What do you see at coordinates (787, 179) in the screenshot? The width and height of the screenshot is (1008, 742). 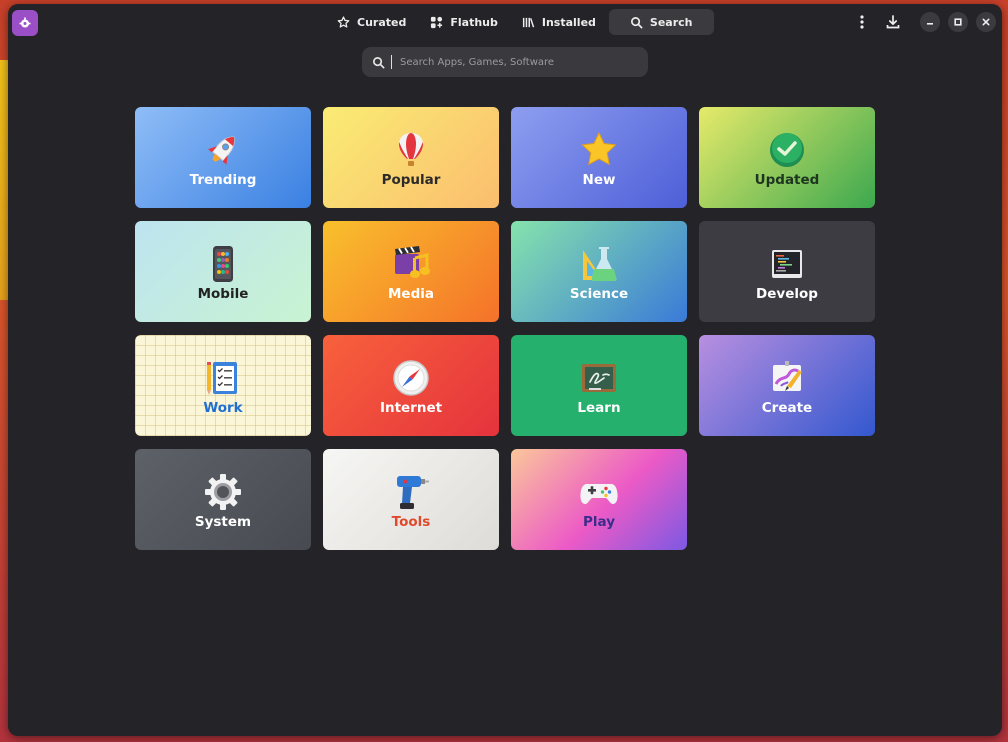 I see `category-label: Updated` at bounding box center [787, 179].